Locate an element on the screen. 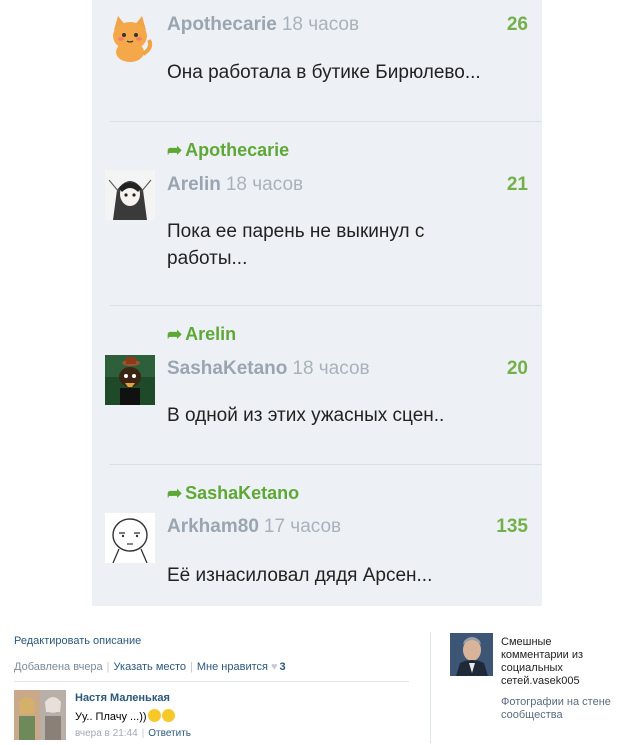 The image size is (634, 745). photo-comment-meta: вчера в 21:44 | Ответить is located at coordinates (133, 733).